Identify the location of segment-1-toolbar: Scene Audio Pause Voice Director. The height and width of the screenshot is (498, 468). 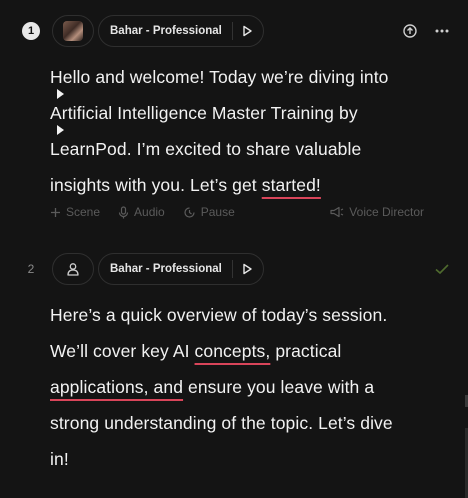
(237, 212).